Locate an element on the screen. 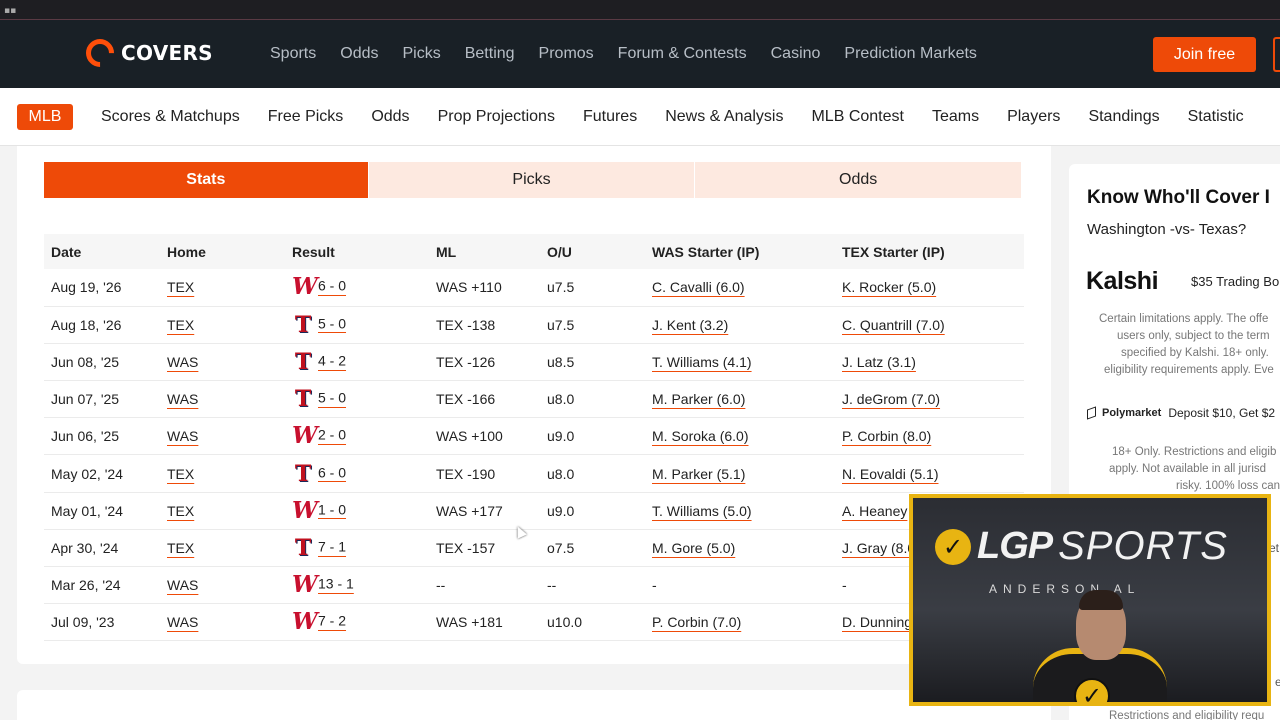 The height and width of the screenshot is (720, 1280). join-free-button: Join free is located at coordinates (1204, 54).